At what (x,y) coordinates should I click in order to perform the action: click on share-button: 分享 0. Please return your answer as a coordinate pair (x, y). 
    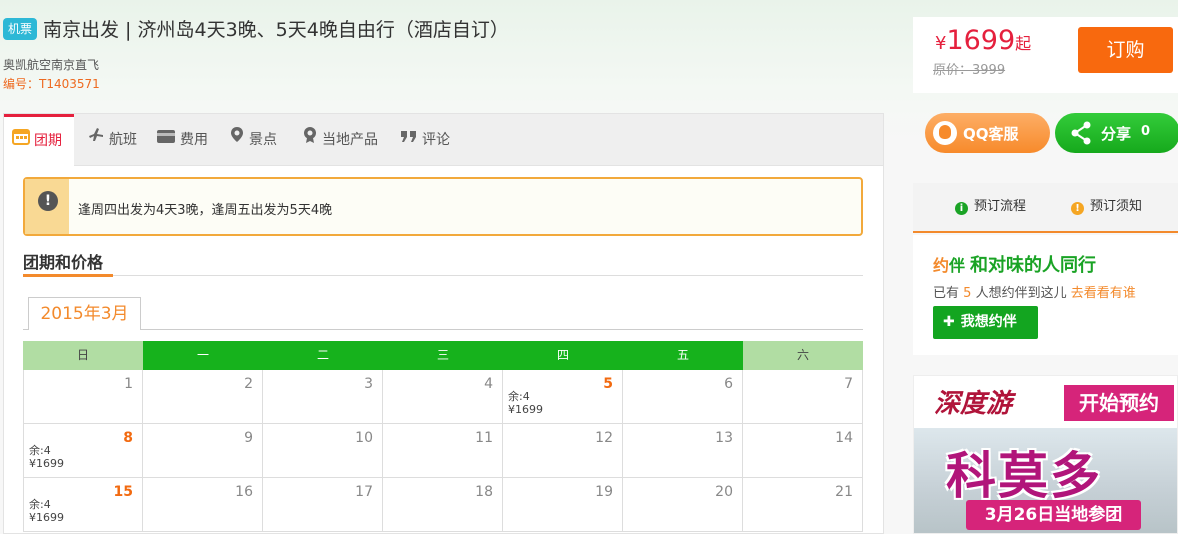
    Looking at the image, I should click on (1116, 133).